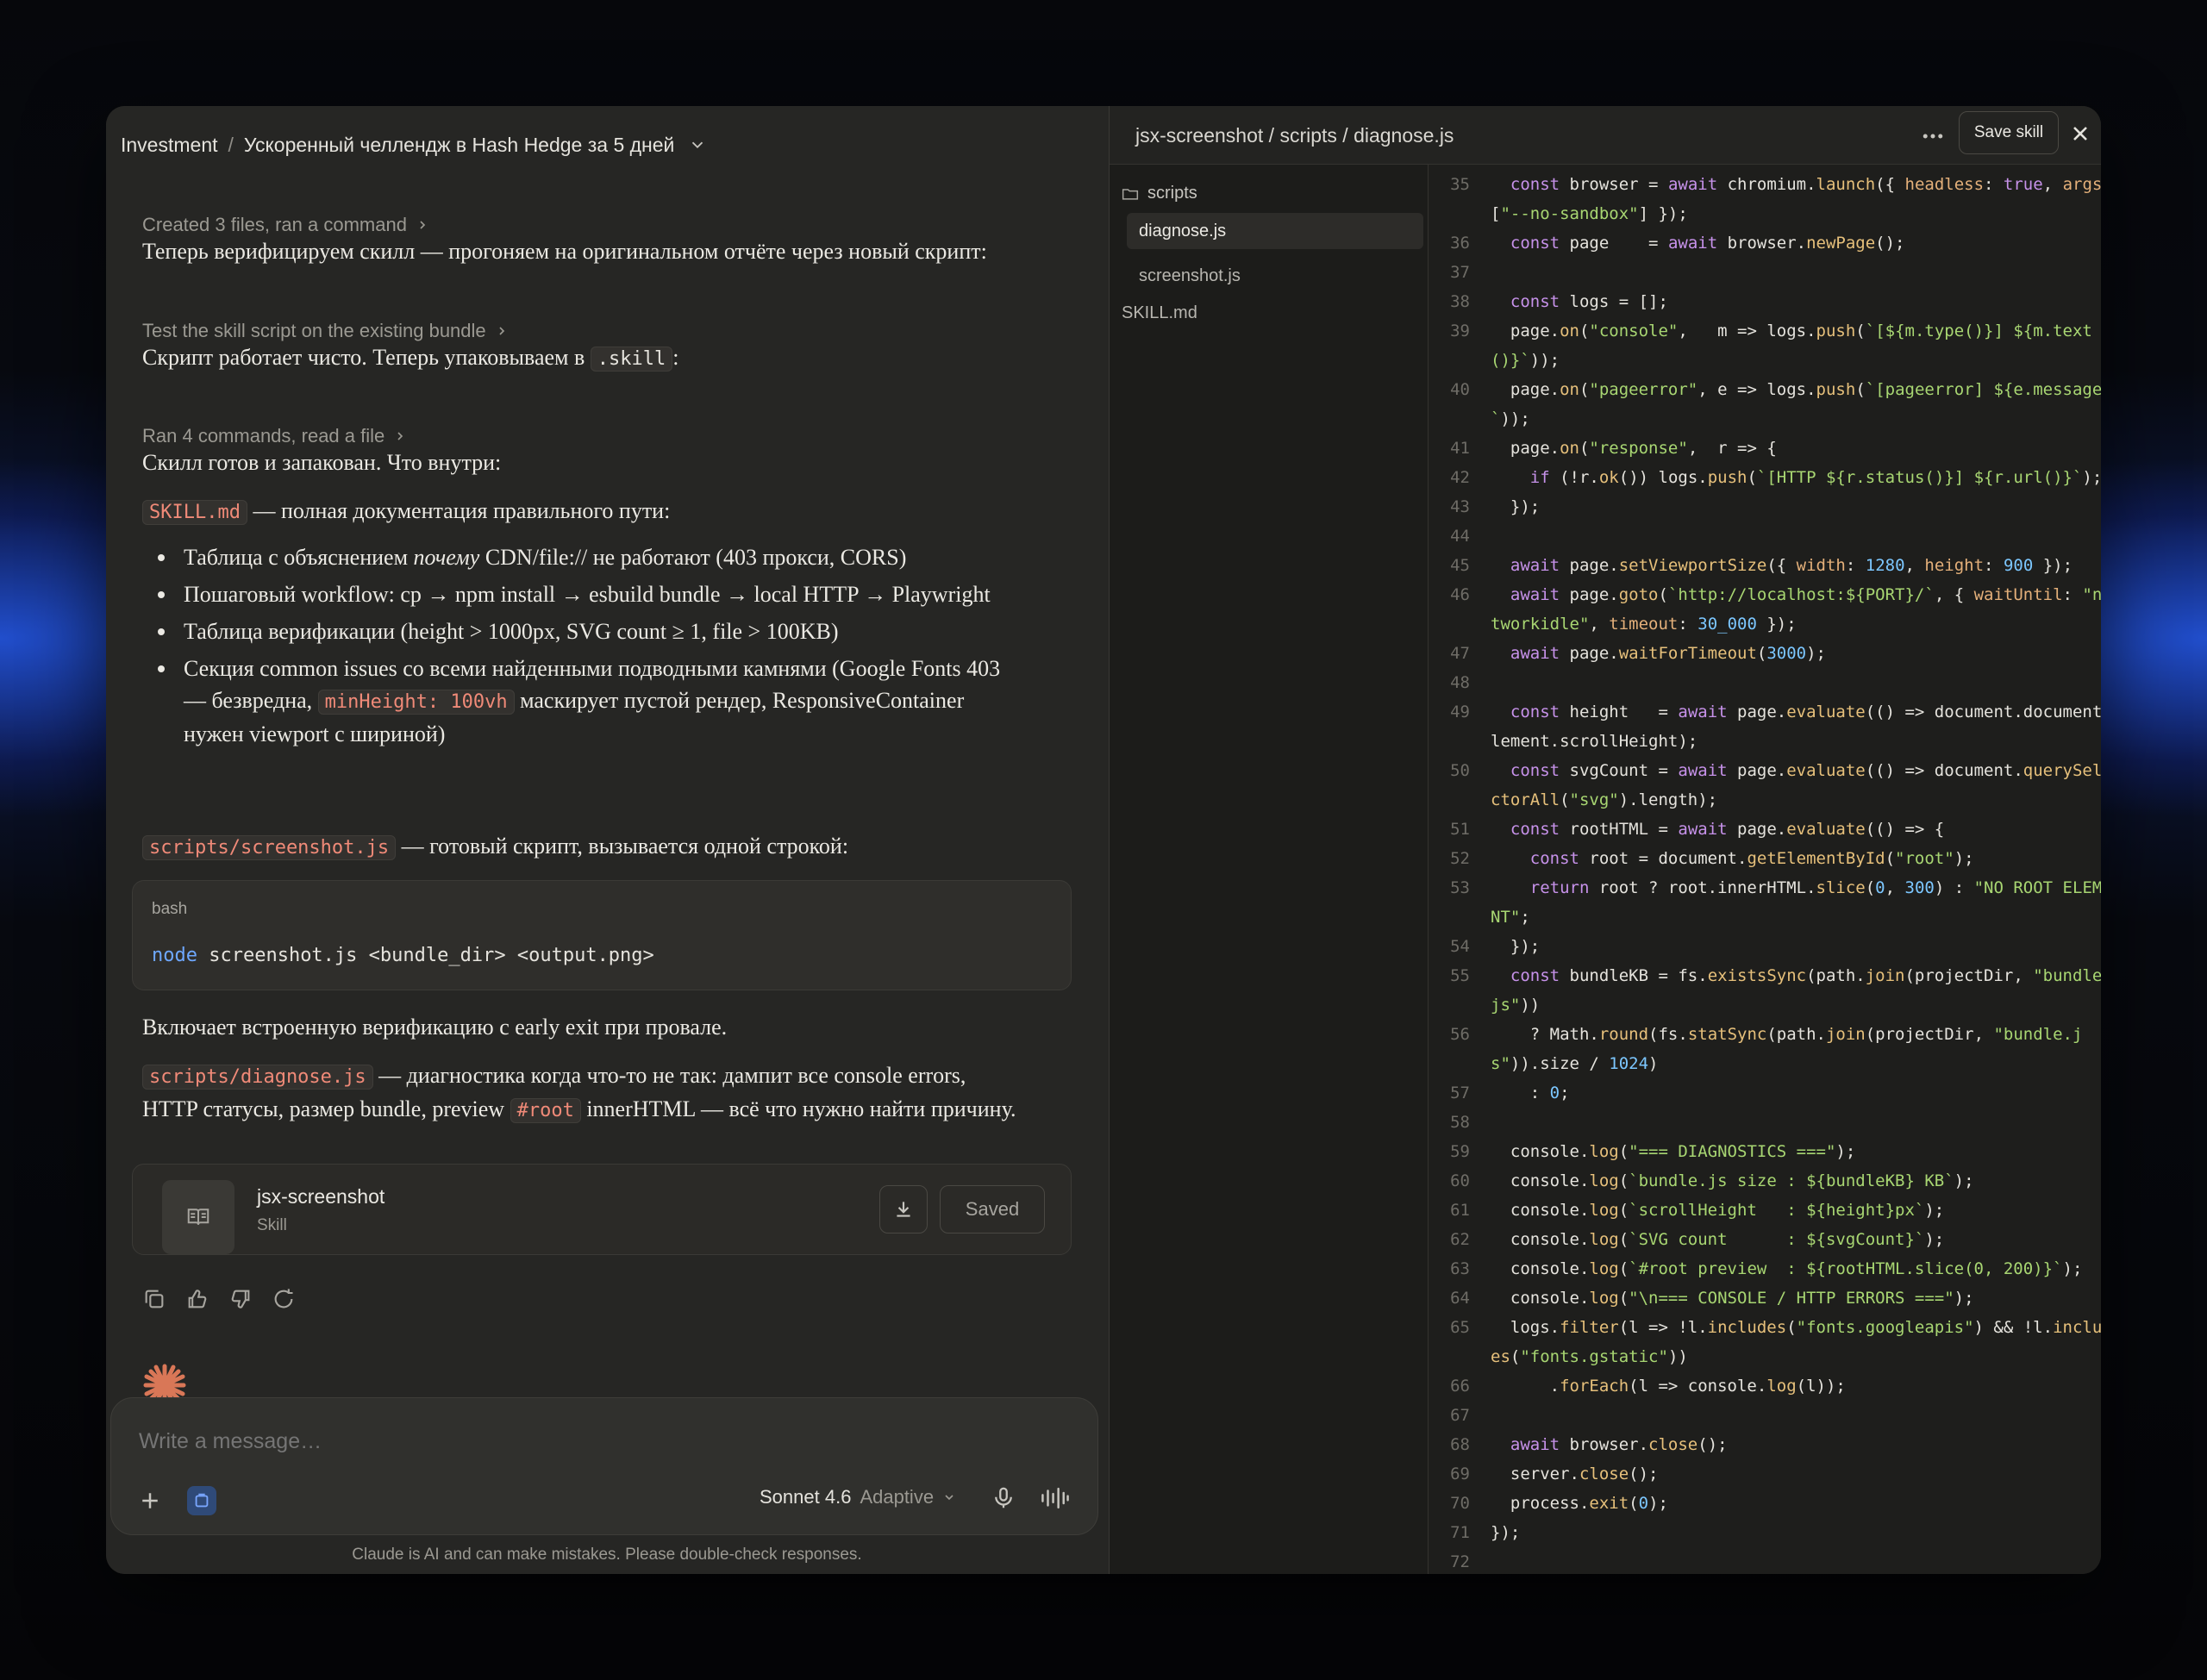 The width and height of the screenshot is (2207, 1680). What do you see at coordinates (602, 1209) in the screenshot?
I see `skill-artifact-card: jsx-screenshot Skill Saved` at bounding box center [602, 1209].